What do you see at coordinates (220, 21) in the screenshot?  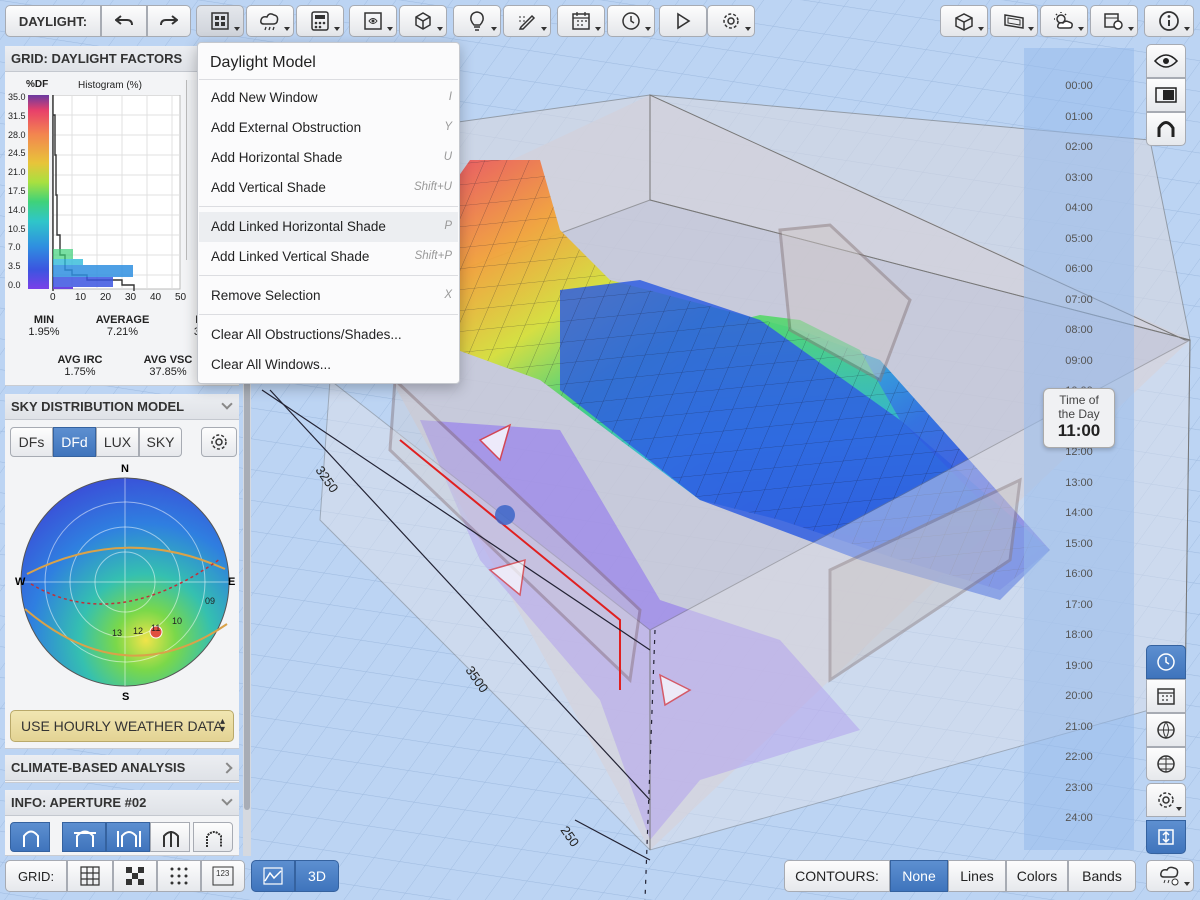 I see `daylight-model-menu-button` at bounding box center [220, 21].